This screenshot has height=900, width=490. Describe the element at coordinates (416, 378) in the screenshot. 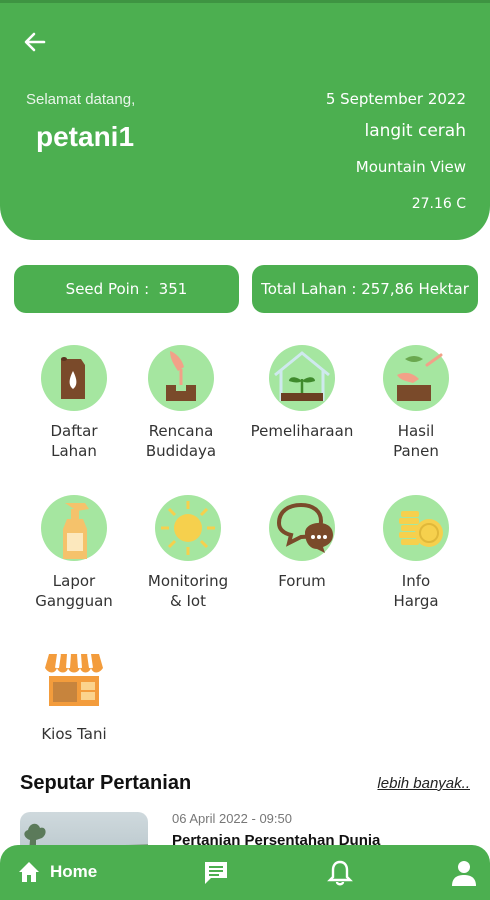

I see `harvest-icon` at that location.